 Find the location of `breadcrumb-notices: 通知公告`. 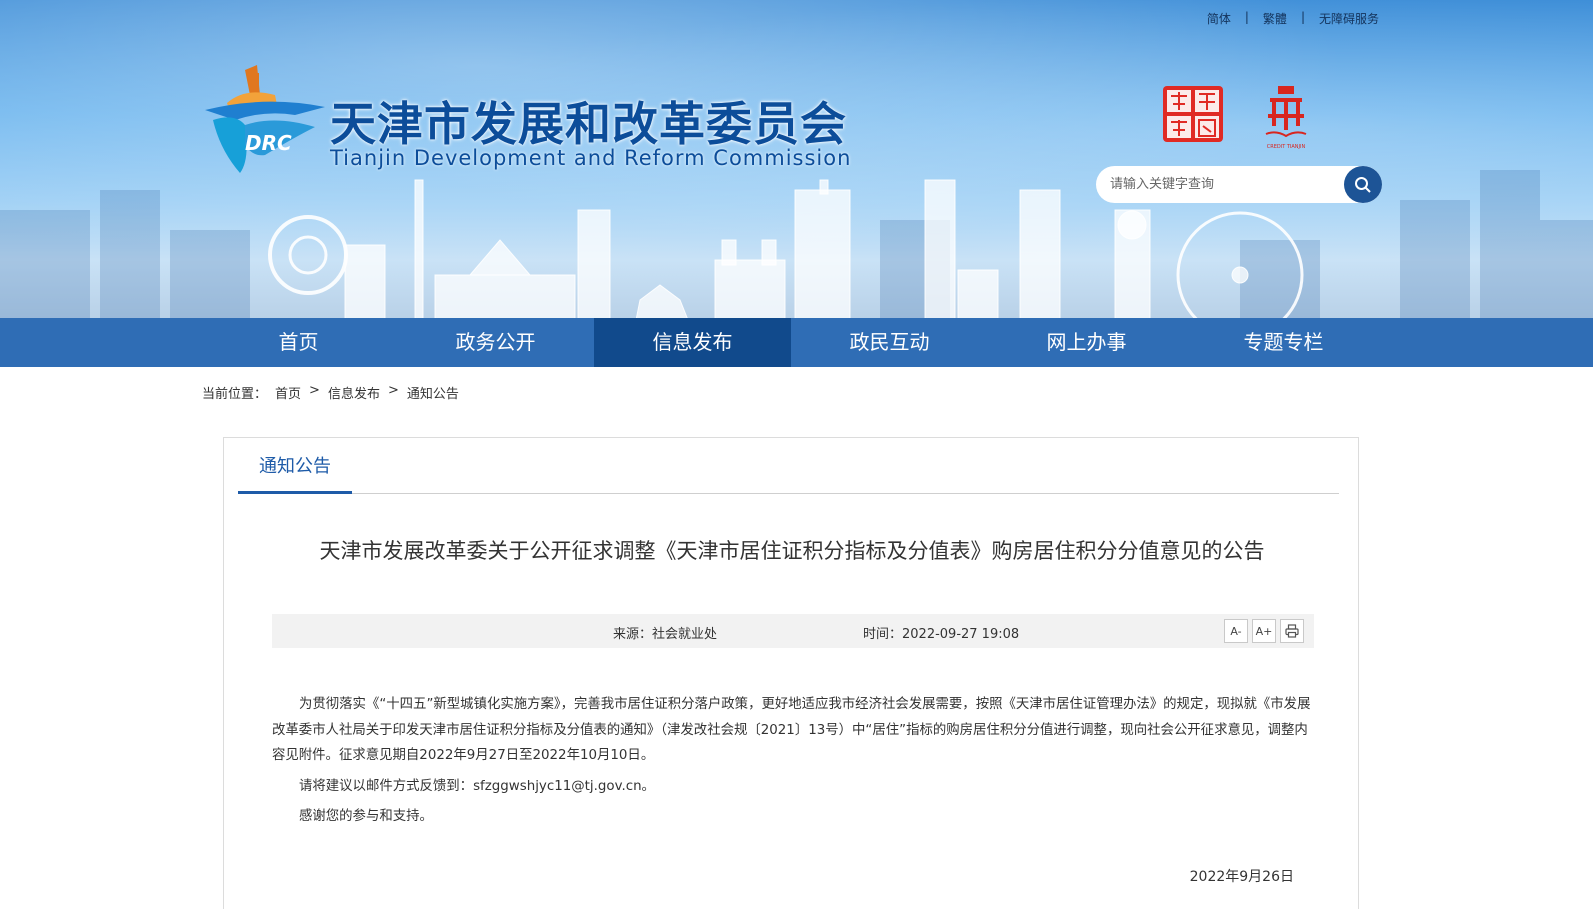

breadcrumb-notices: 通知公告 is located at coordinates (433, 392).